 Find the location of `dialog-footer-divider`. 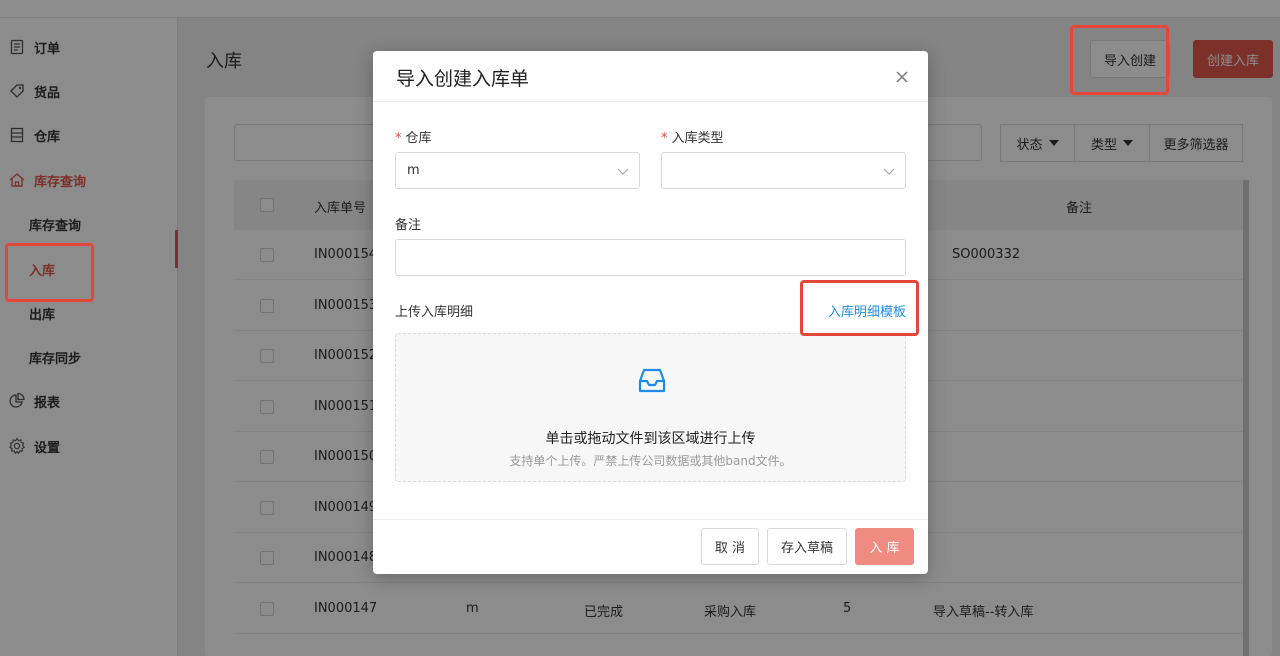

dialog-footer-divider is located at coordinates (650, 519).